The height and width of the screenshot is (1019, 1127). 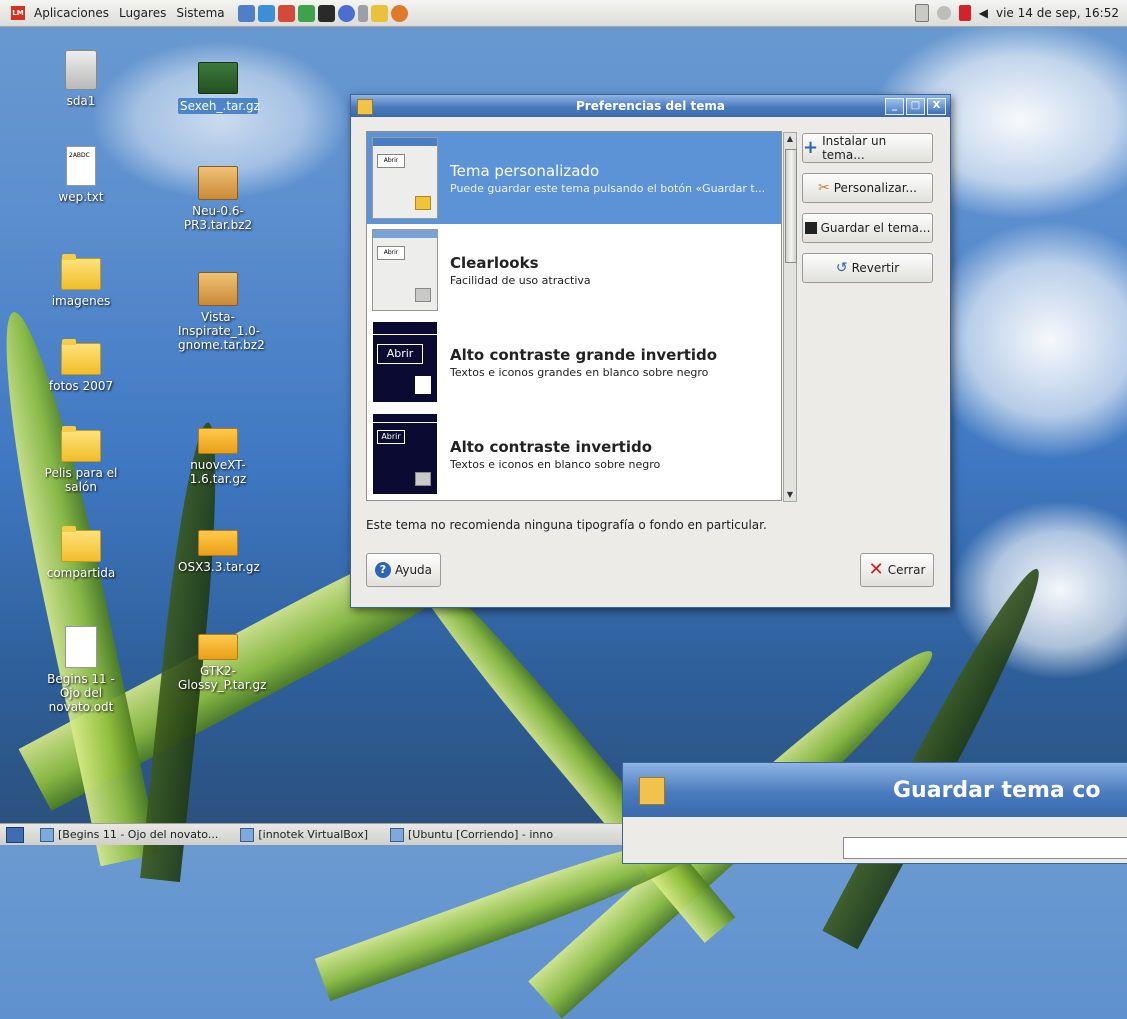 What do you see at coordinates (47, 834) in the screenshot?
I see `document-icon` at bounding box center [47, 834].